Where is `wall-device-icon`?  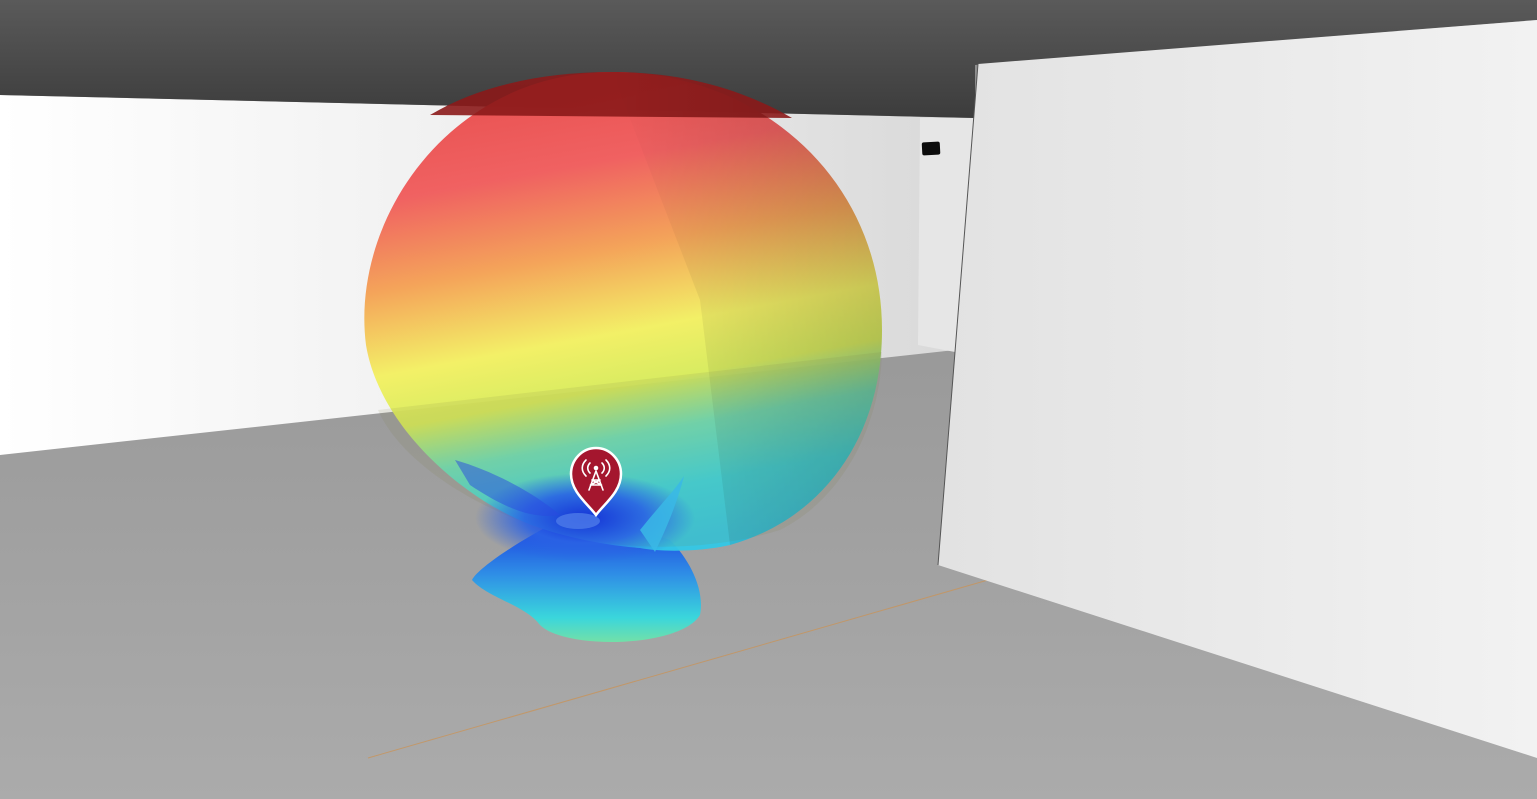
wall-device-icon is located at coordinates (931, 148).